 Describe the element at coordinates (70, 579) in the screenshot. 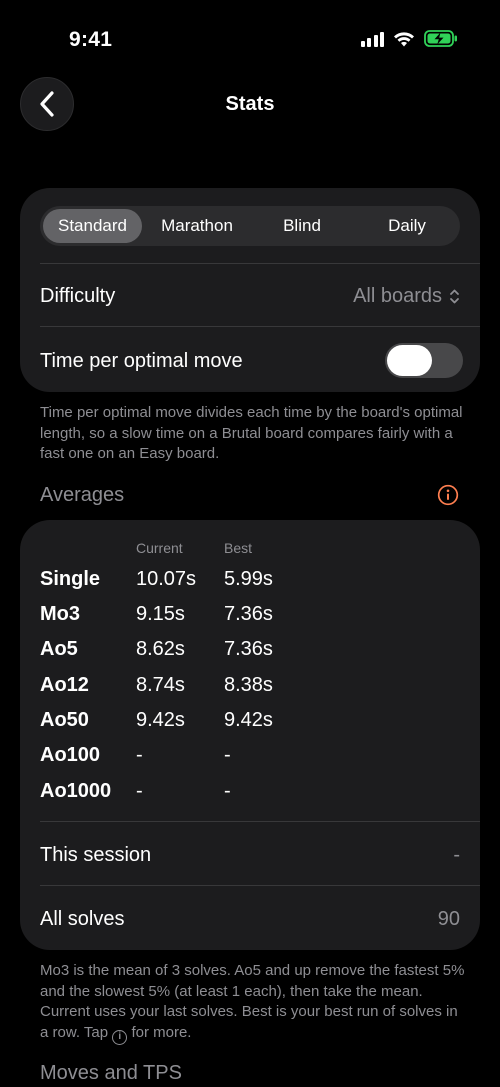

I see `stat-name: Single` at that location.